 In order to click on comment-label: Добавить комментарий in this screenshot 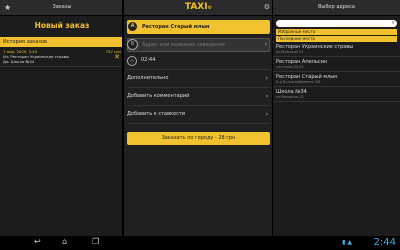, I will do `click(158, 96)`.